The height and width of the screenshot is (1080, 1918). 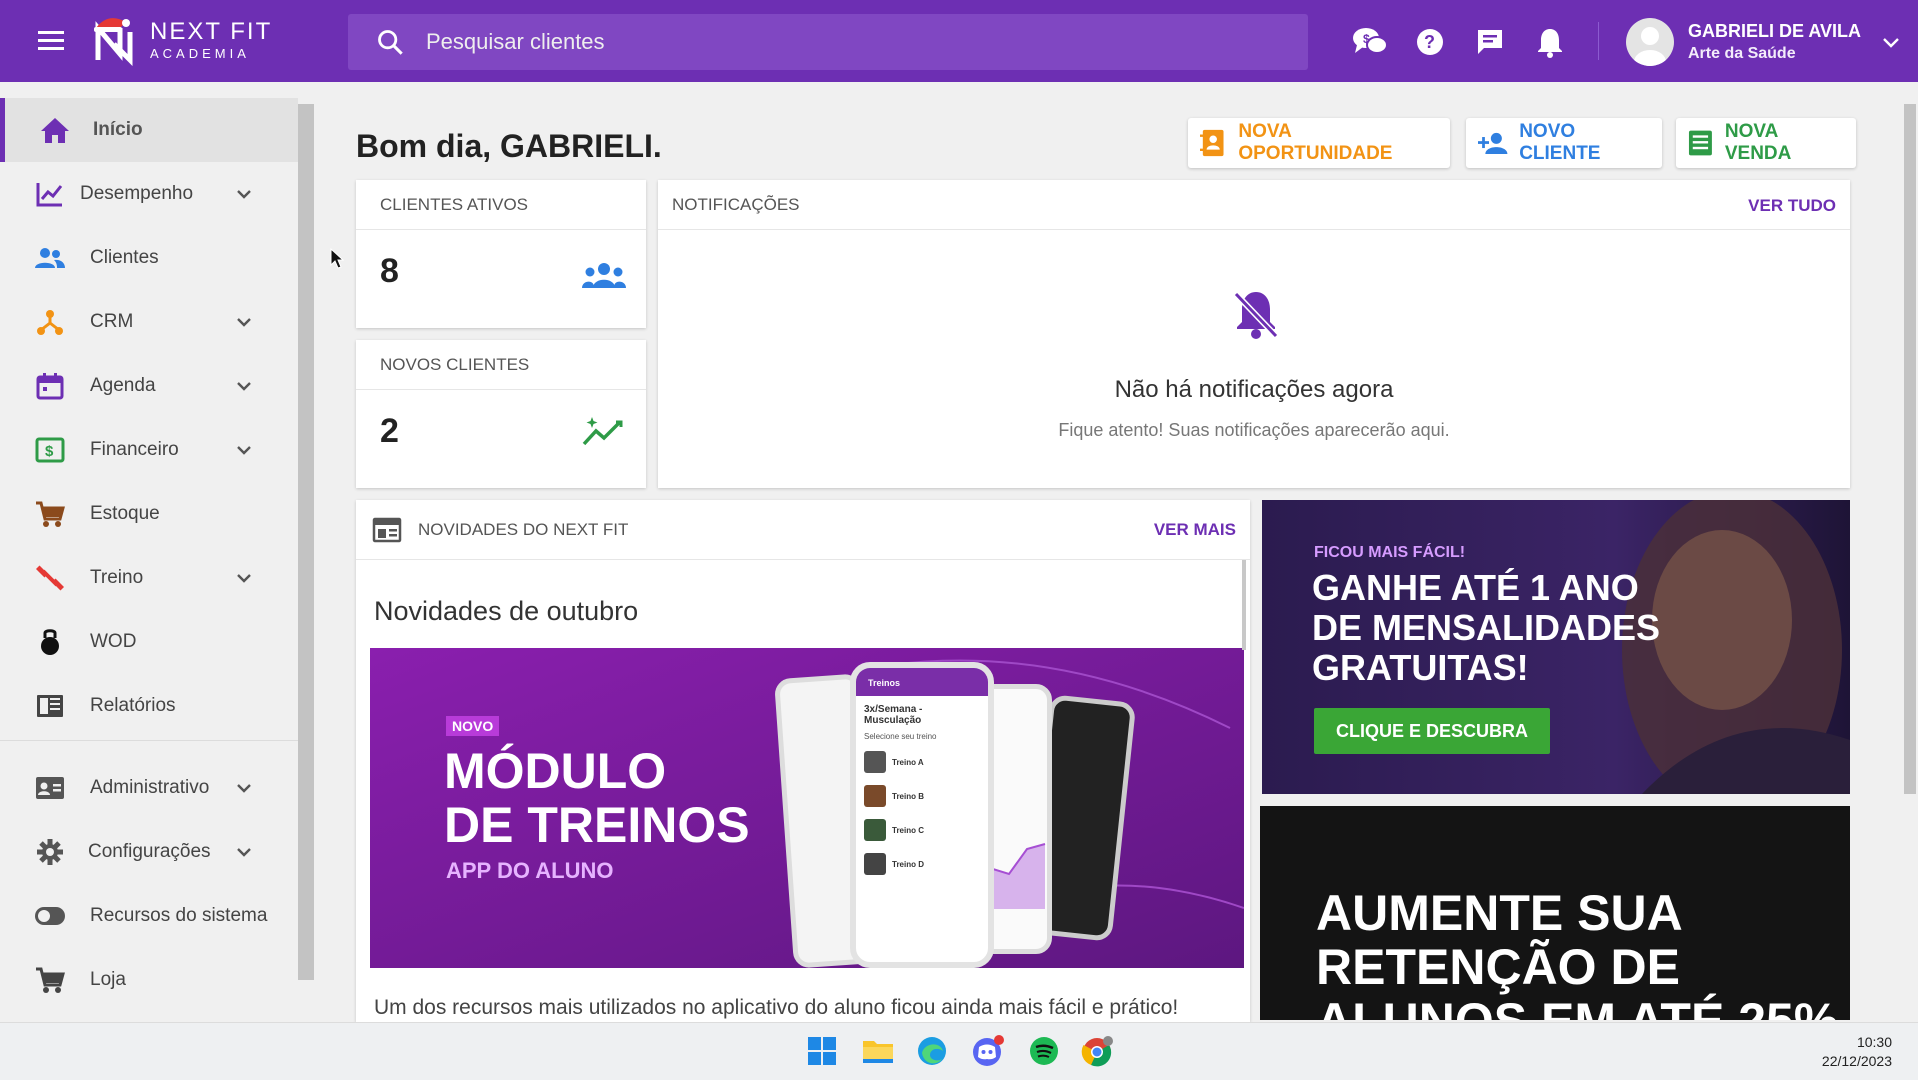 I want to click on logo-title: NEXT FIT, so click(x=211, y=31).